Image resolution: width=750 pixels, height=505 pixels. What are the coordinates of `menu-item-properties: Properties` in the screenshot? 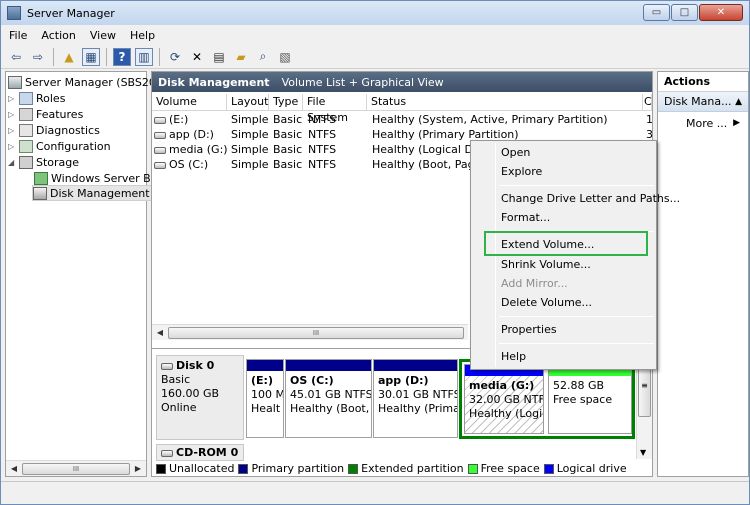 It's located at (529, 330).